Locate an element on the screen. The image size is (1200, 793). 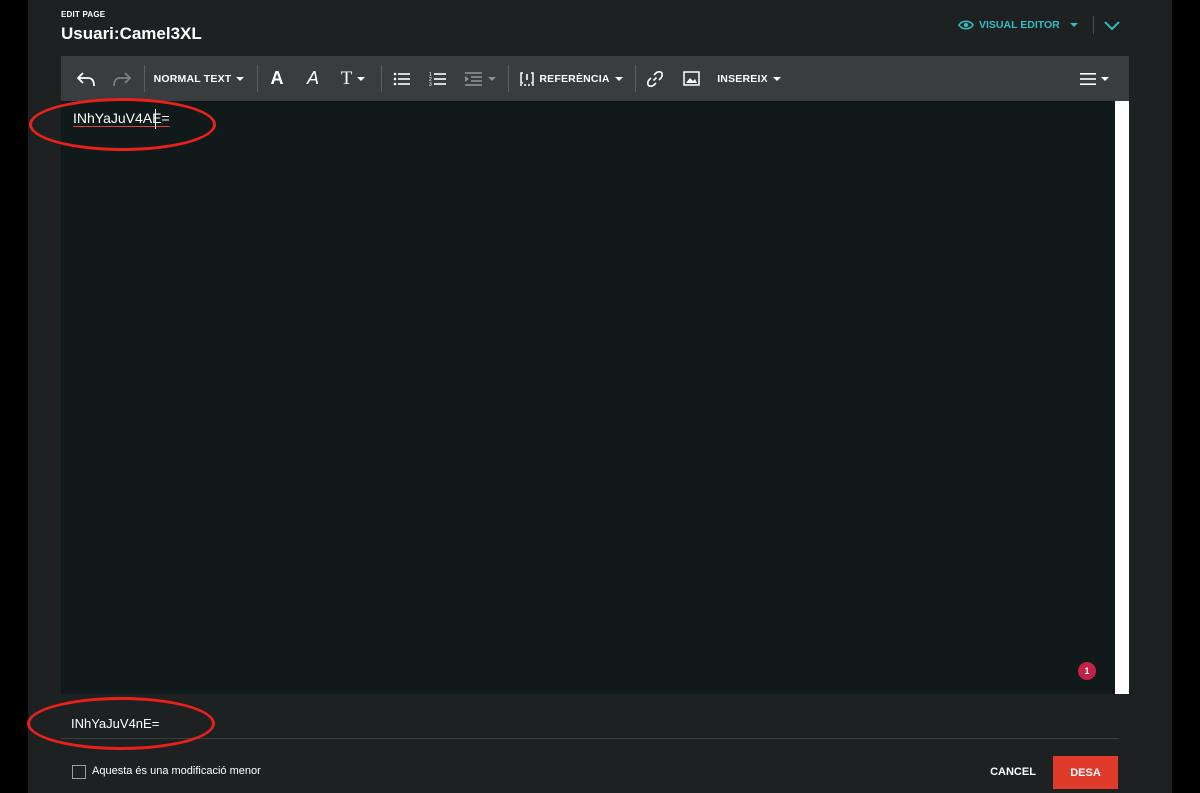
text-style-dropdown: T is located at coordinates (353, 78).